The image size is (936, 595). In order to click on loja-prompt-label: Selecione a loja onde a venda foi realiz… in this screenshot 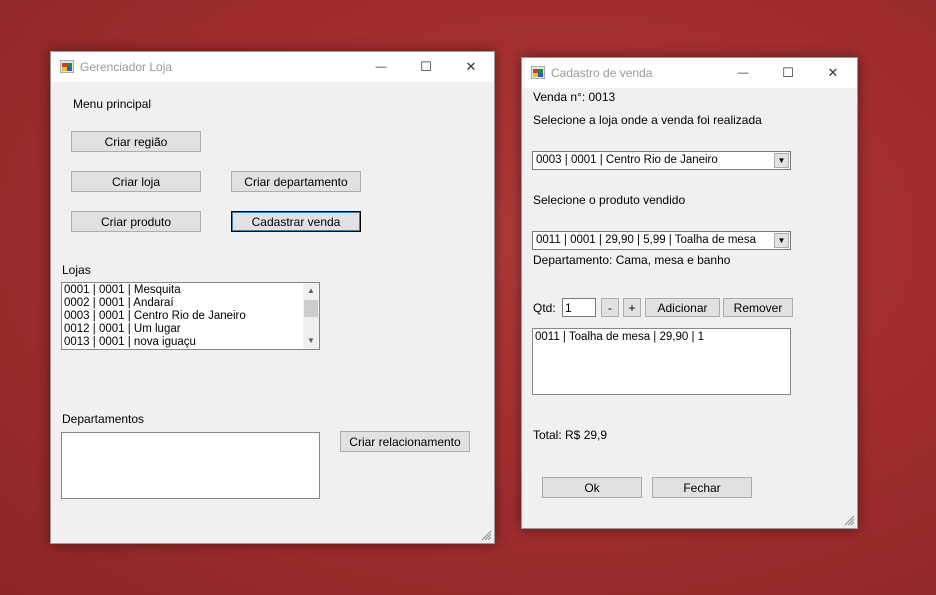, I will do `click(647, 120)`.